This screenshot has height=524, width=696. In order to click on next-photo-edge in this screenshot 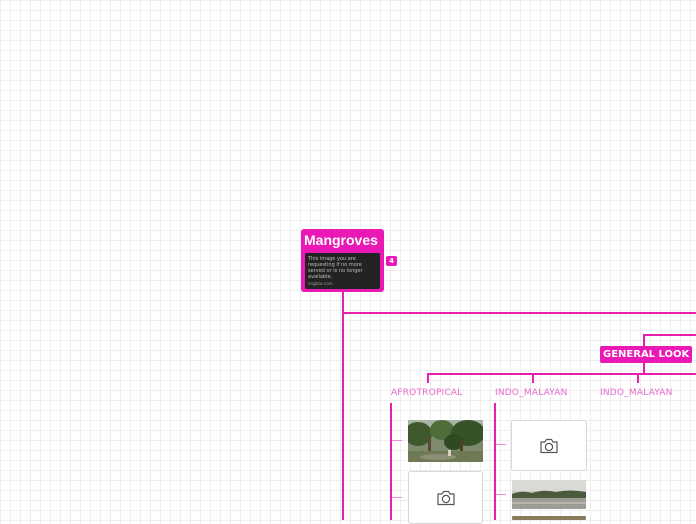, I will do `click(549, 518)`.